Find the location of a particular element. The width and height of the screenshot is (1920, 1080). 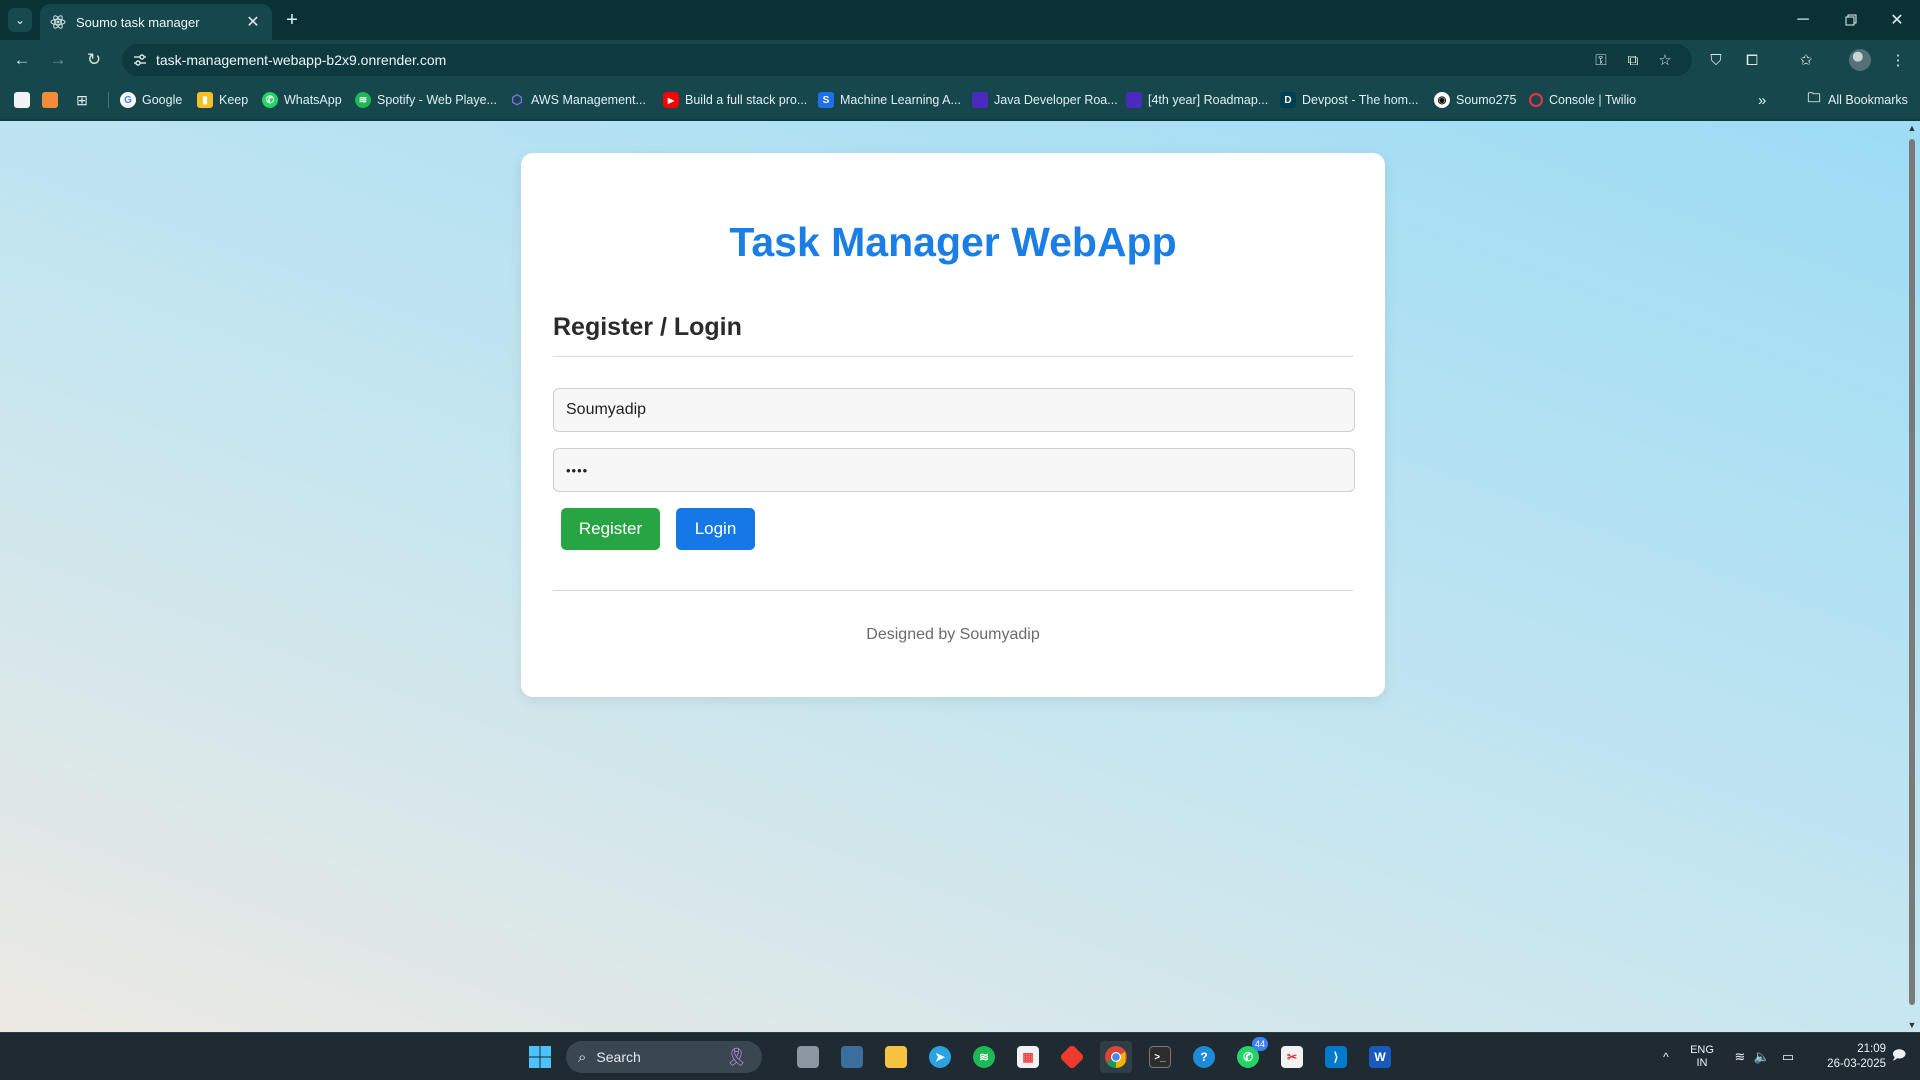

footer-divider is located at coordinates (953, 590).